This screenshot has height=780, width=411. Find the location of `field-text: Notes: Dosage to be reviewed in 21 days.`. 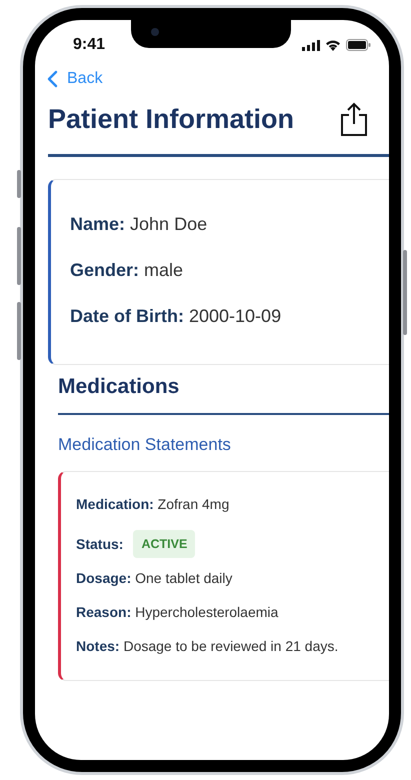

field-text: Notes: Dosage to be reviewed in 21 days. is located at coordinates (208, 647).